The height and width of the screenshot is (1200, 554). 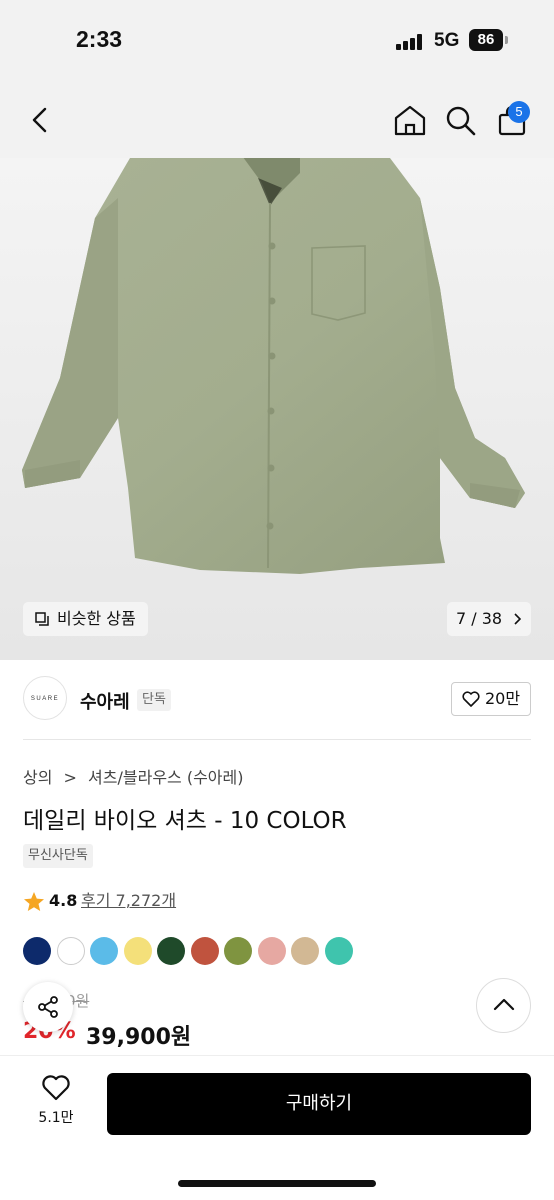 What do you see at coordinates (461, 121) in the screenshot?
I see `search-icon` at bounding box center [461, 121].